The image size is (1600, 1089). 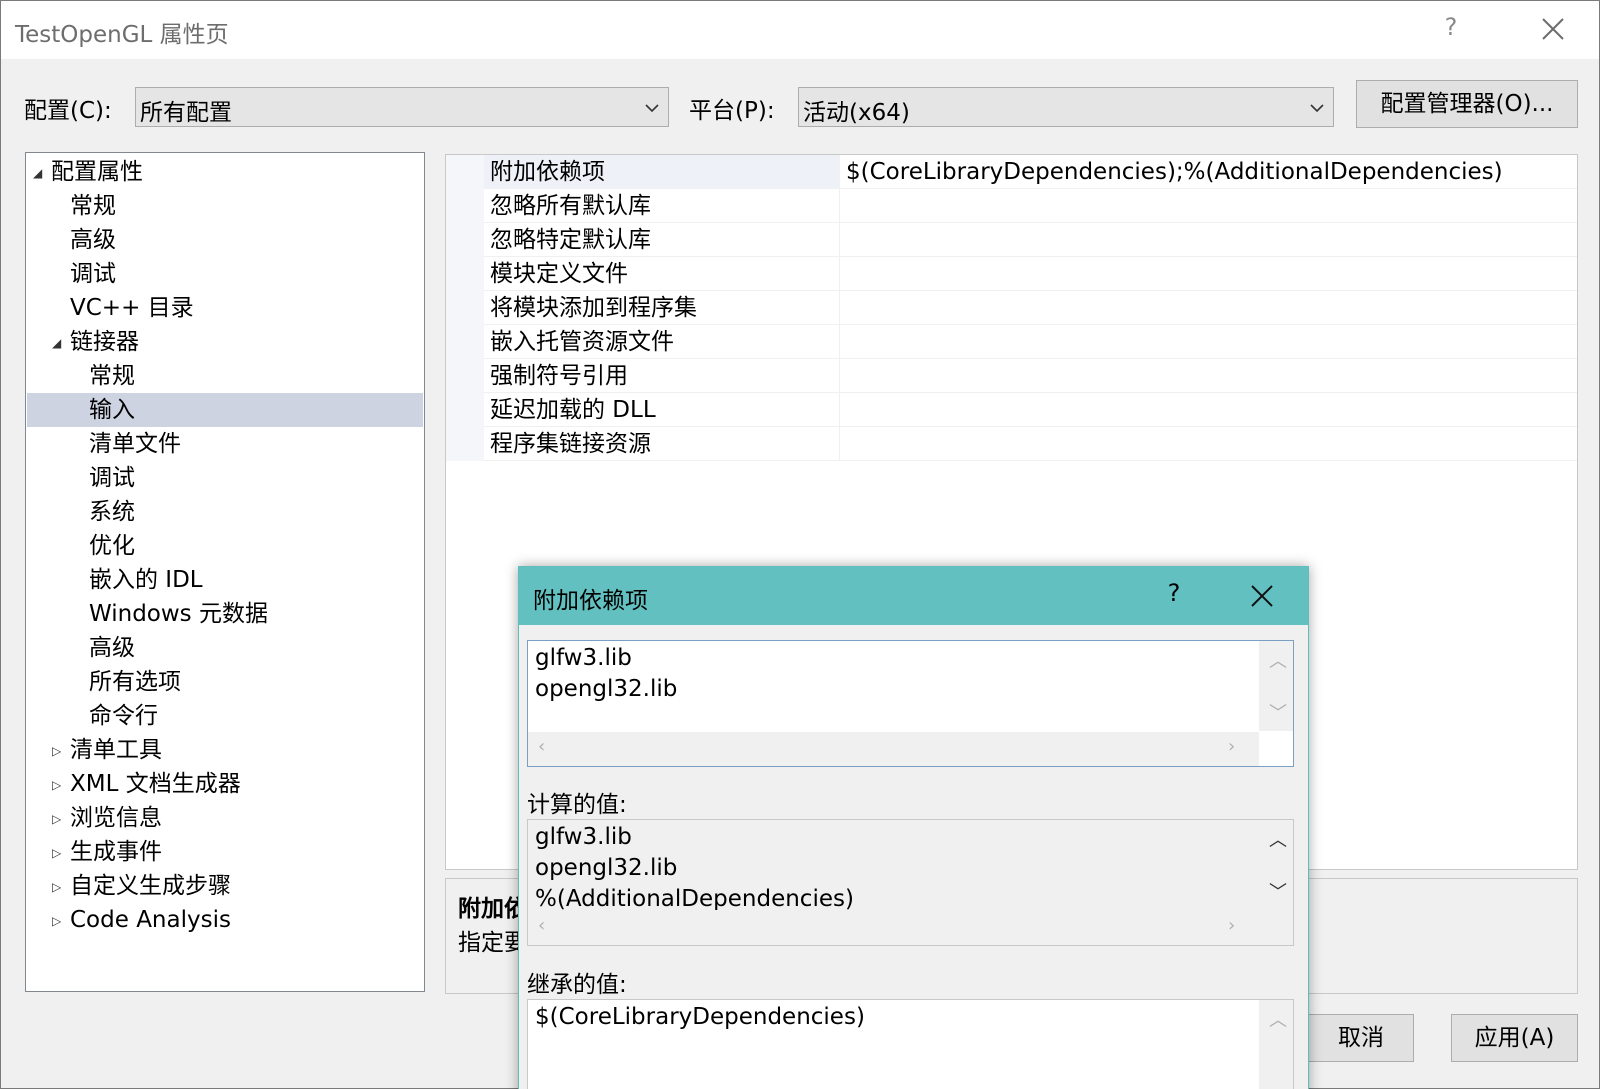 I want to click on property-row: 程序集链接资源, so click(x=1011, y=444).